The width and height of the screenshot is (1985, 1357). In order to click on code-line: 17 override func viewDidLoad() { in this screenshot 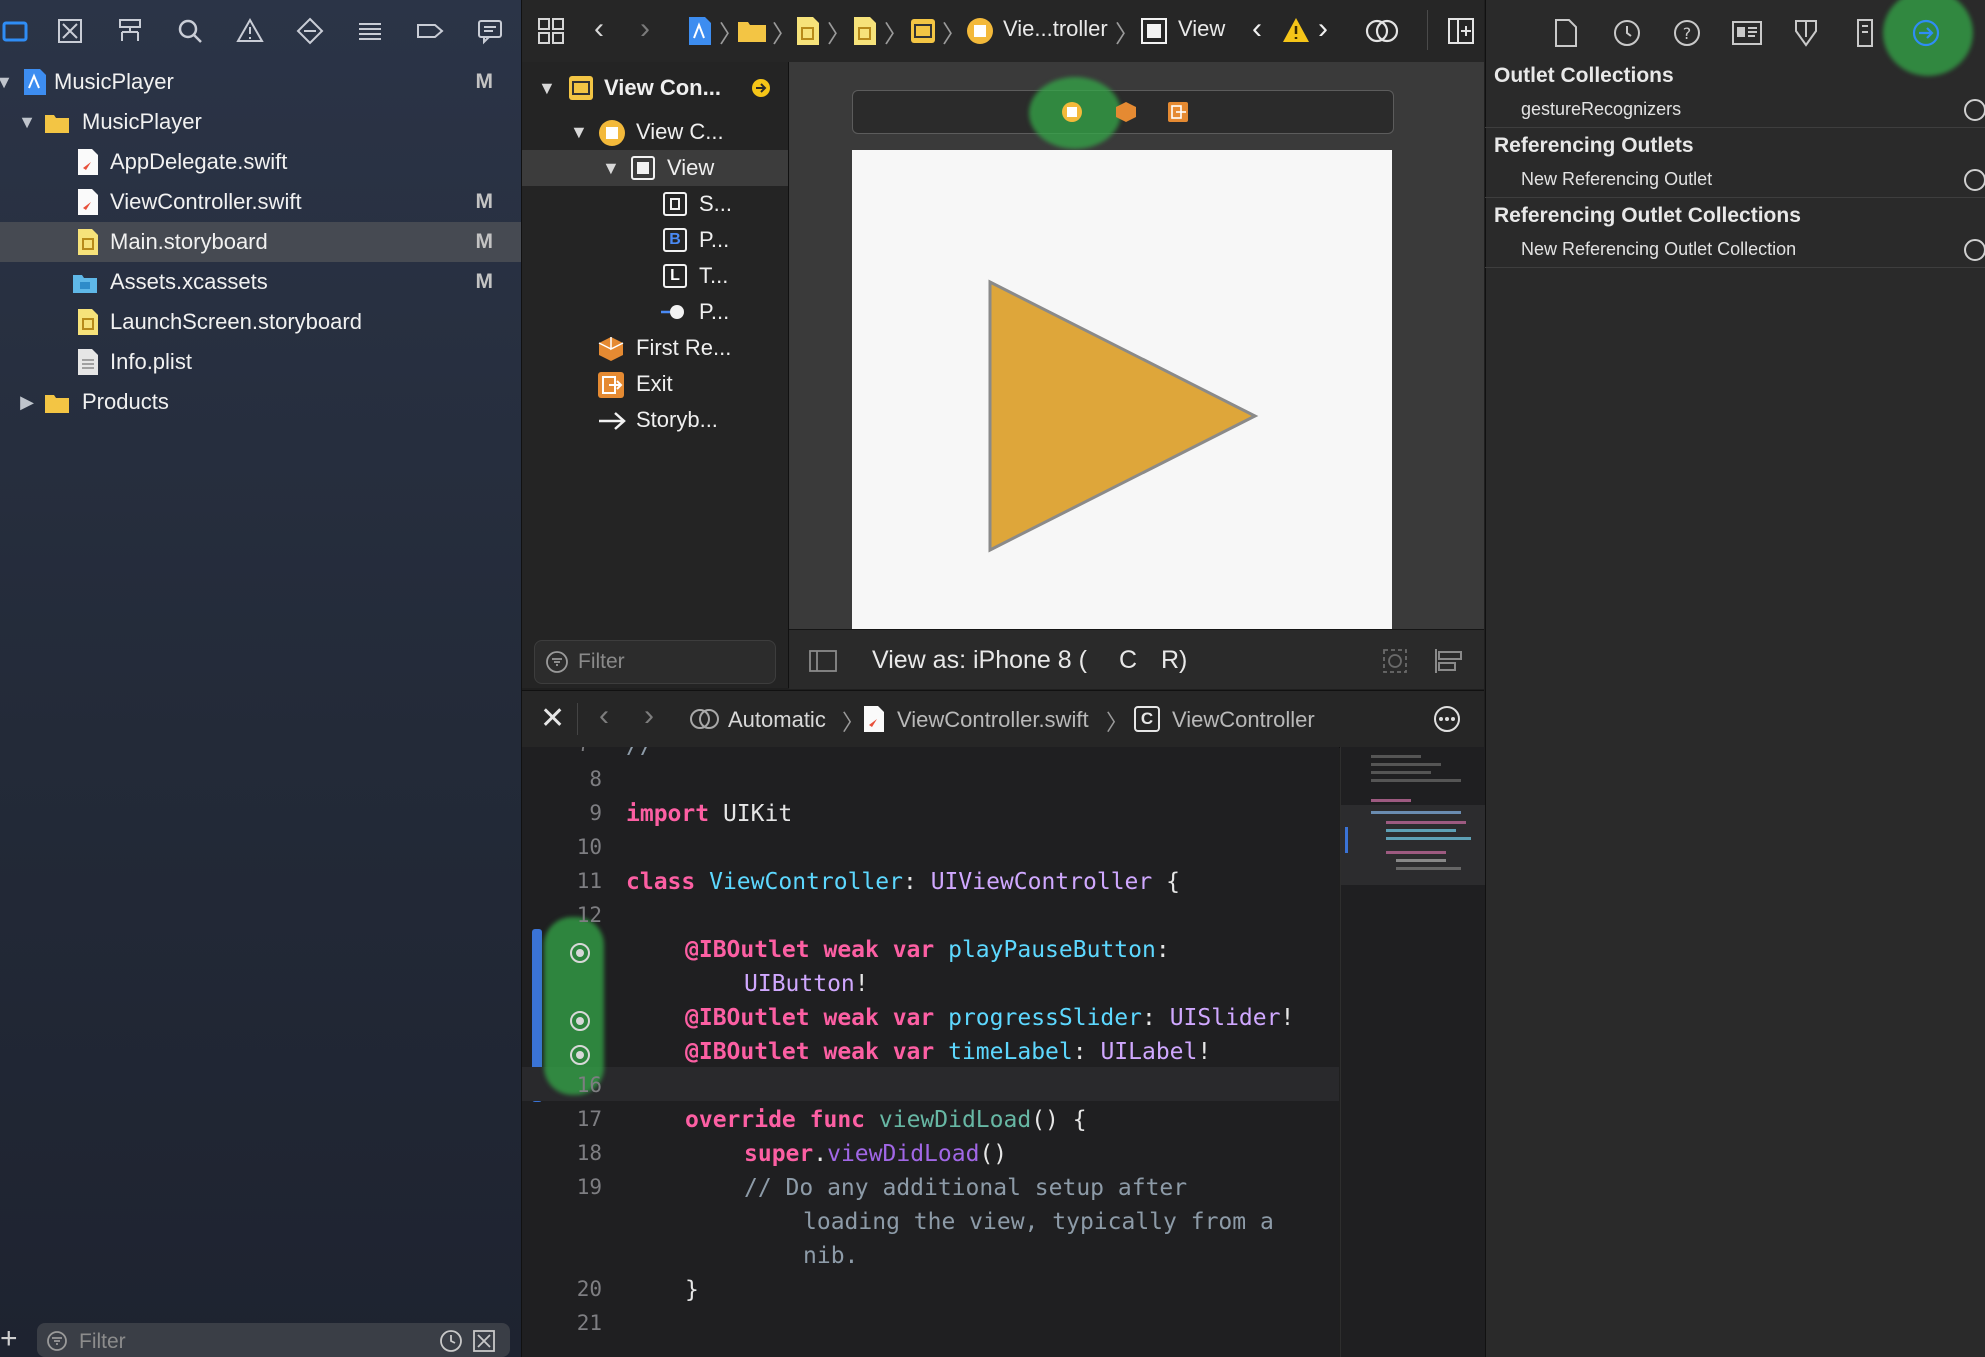, I will do `click(930, 1124)`.